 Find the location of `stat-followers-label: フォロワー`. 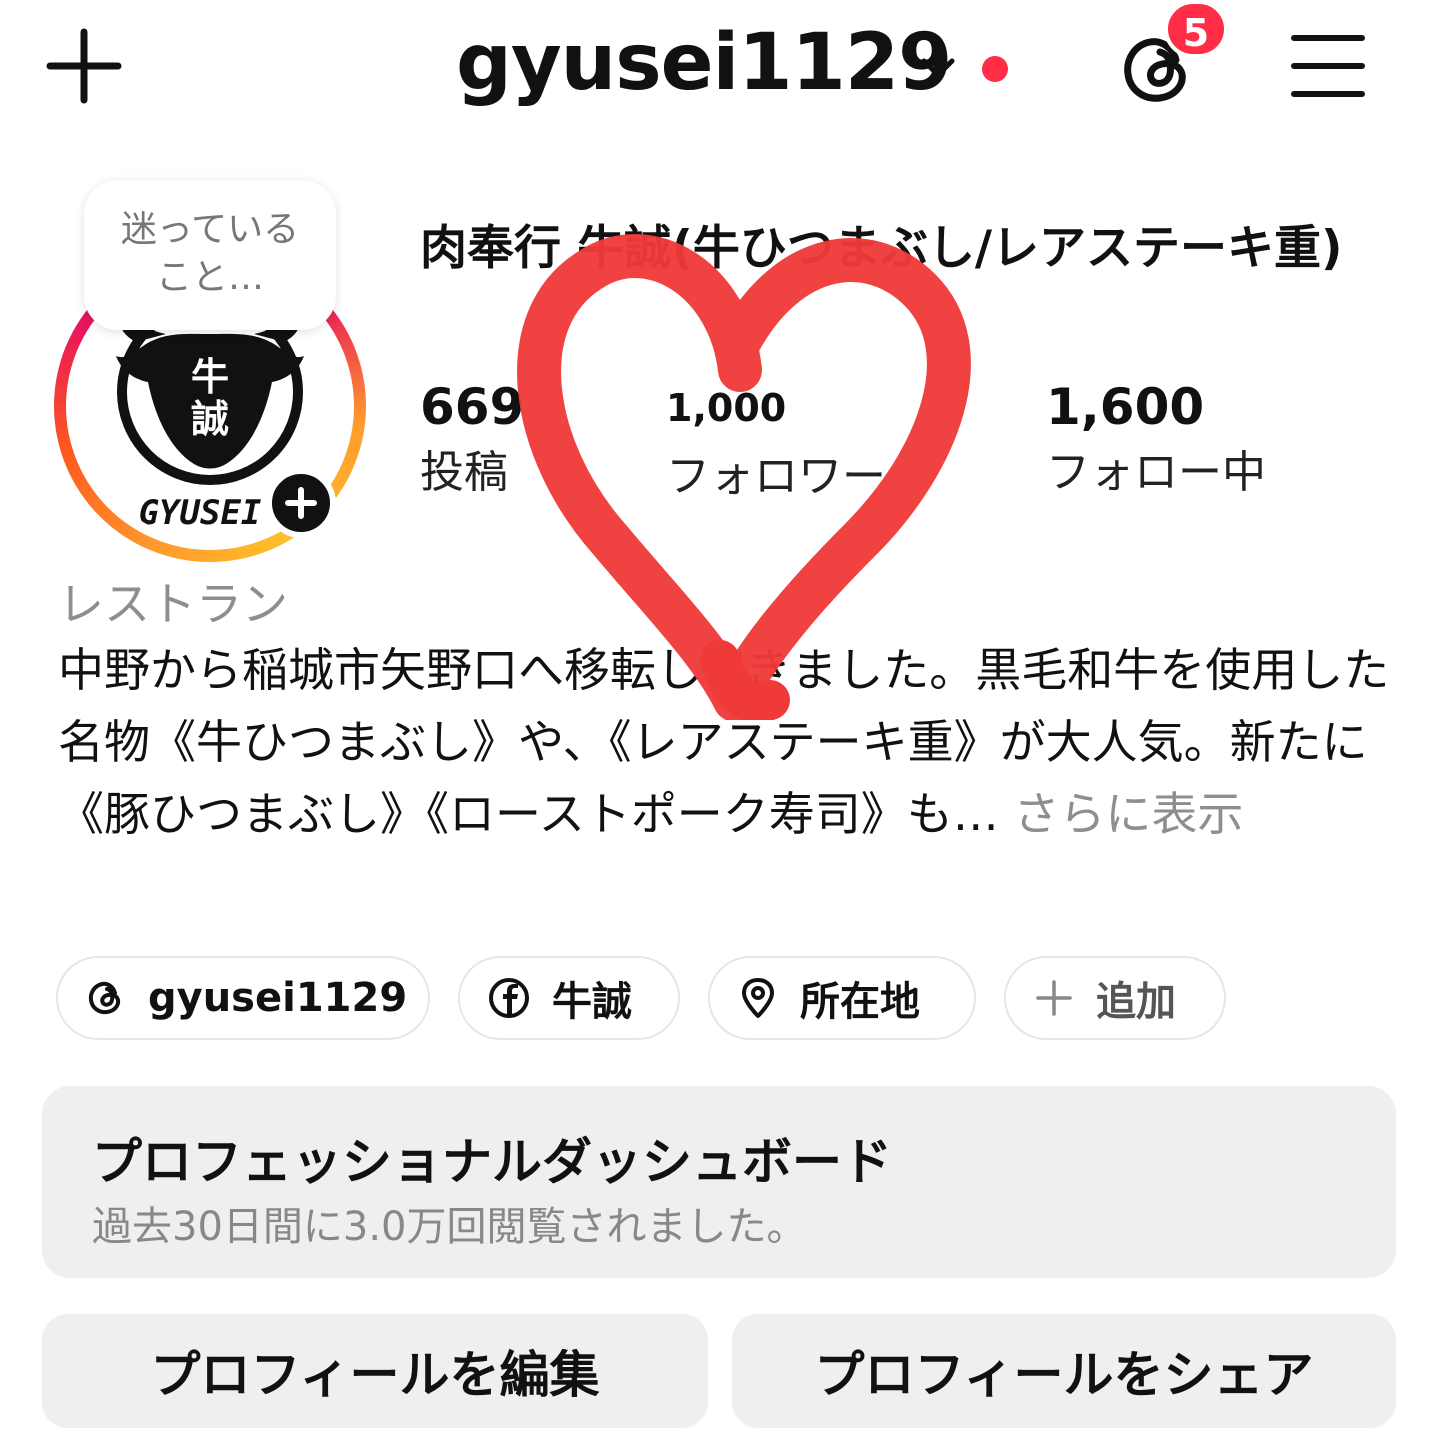

stat-followers-label: フォロワー is located at coordinates (776, 476).